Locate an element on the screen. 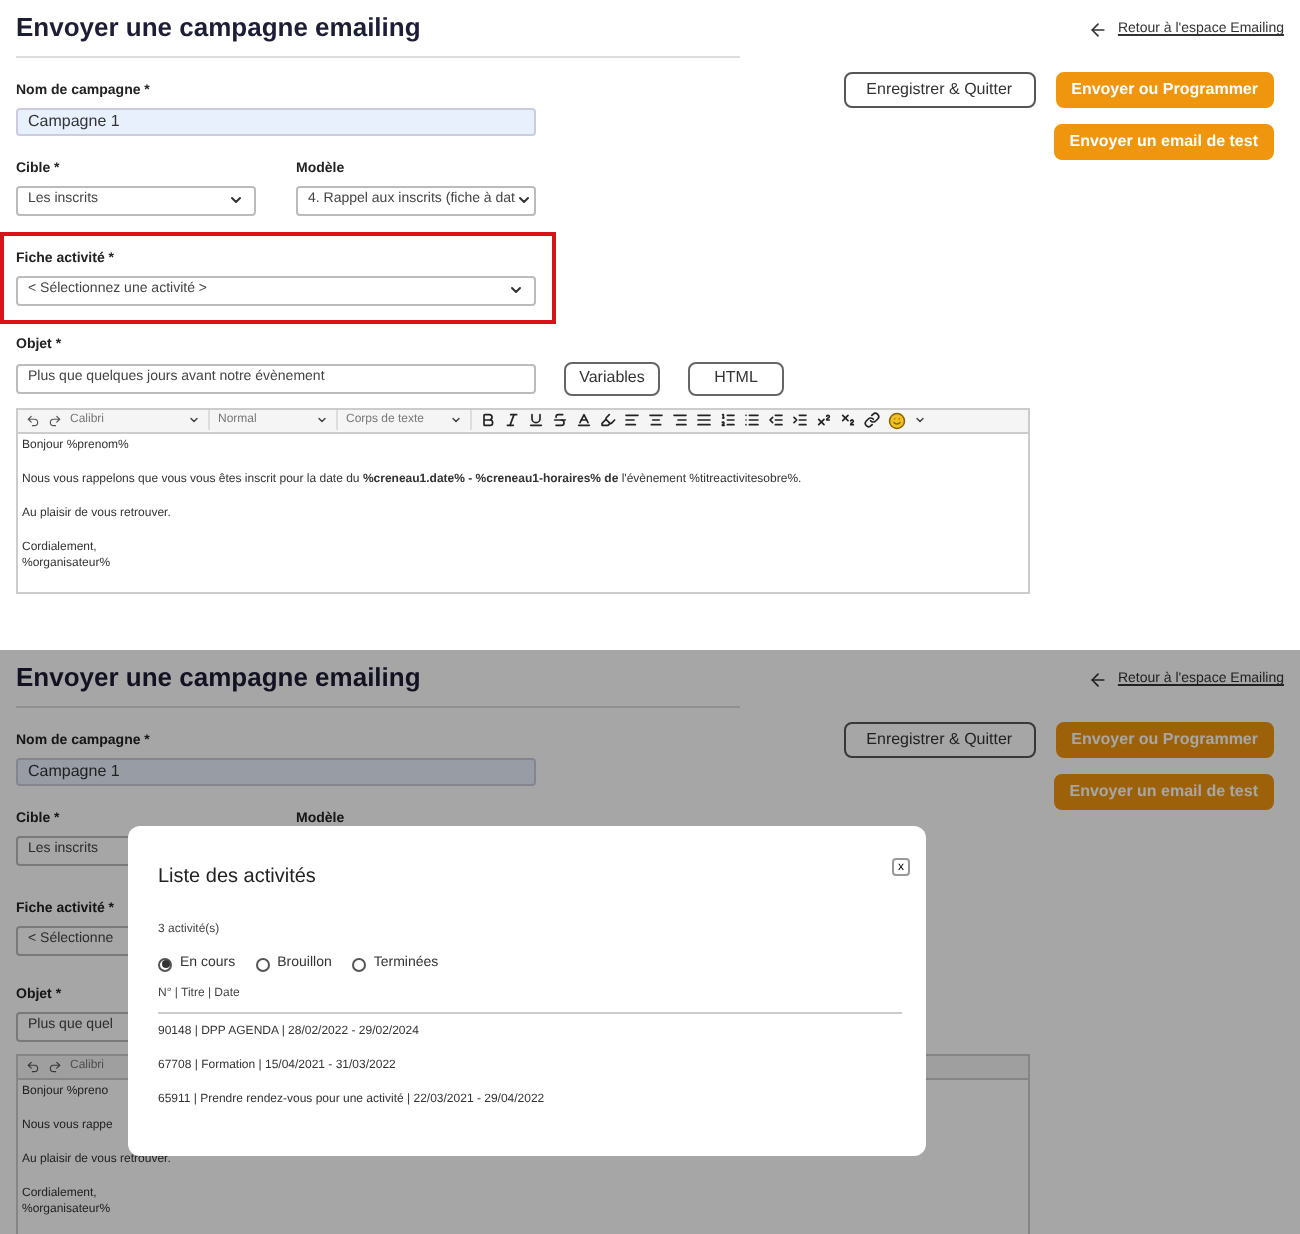 The width and height of the screenshot is (1300, 1234). bold-icon is located at coordinates (488, 420).